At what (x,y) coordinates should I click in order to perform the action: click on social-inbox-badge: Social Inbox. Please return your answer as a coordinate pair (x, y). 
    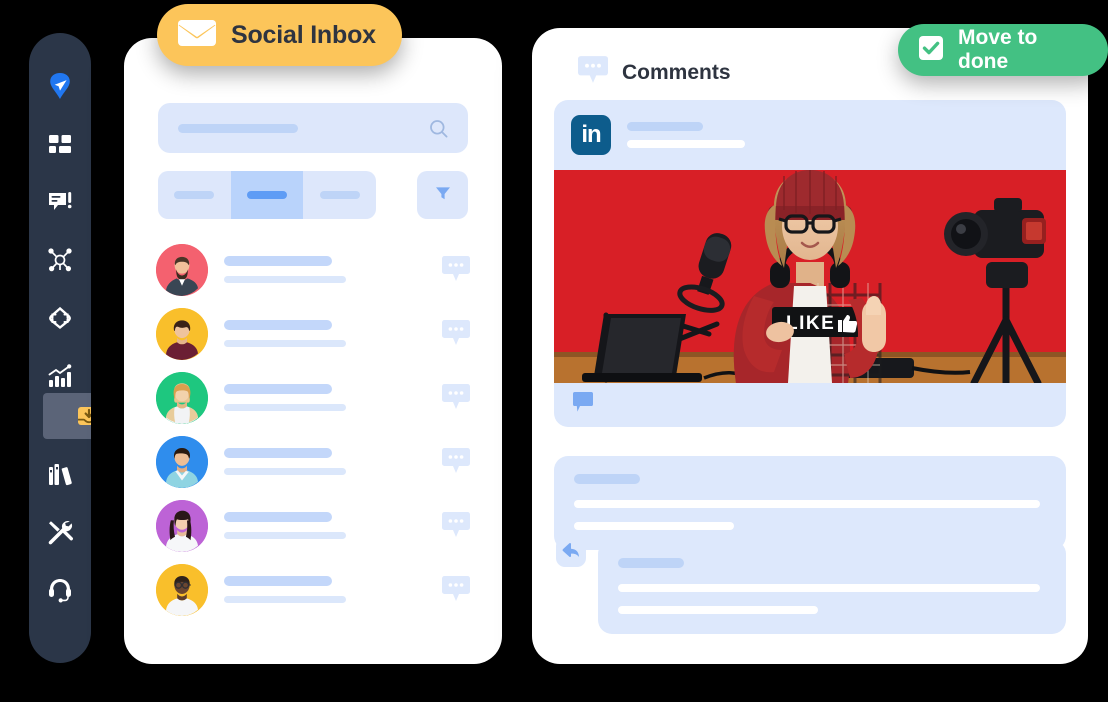
    Looking at the image, I should click on (279, 35).